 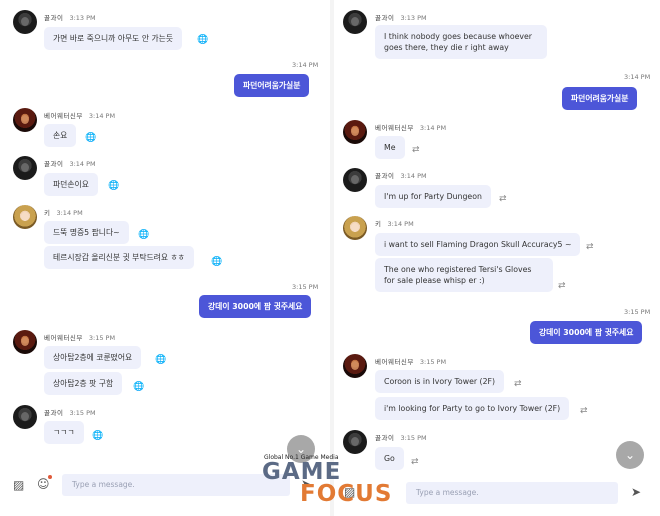 What do you see at coordinates (113, 38) in the screenshot?
I see `message-bubble: 가면 바로 죽으니까 아무도 안 가는듯` at bounding box center [113, 38].